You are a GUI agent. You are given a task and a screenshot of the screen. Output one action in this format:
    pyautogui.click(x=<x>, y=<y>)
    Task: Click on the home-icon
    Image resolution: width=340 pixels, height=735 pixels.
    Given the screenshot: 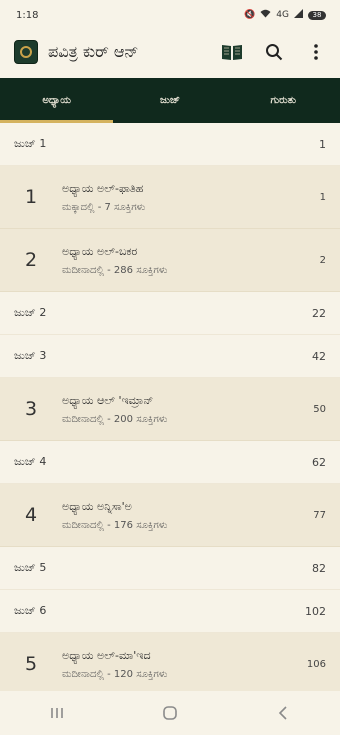 What is the action you would take?
    pyautogui.click(x=170, y=713)
    